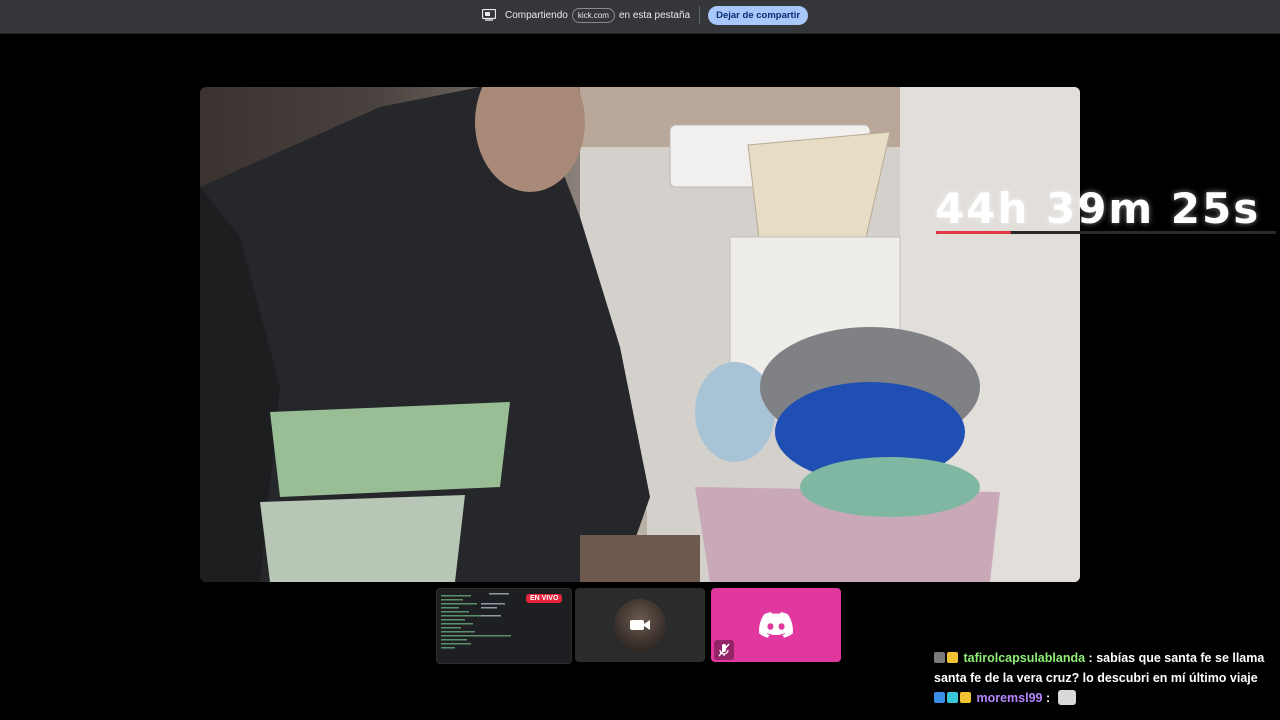  What do you see at coordinates (1106, 232) in the screenshot?
I see `timer-progress-track` at bounding box center [1106, 232].